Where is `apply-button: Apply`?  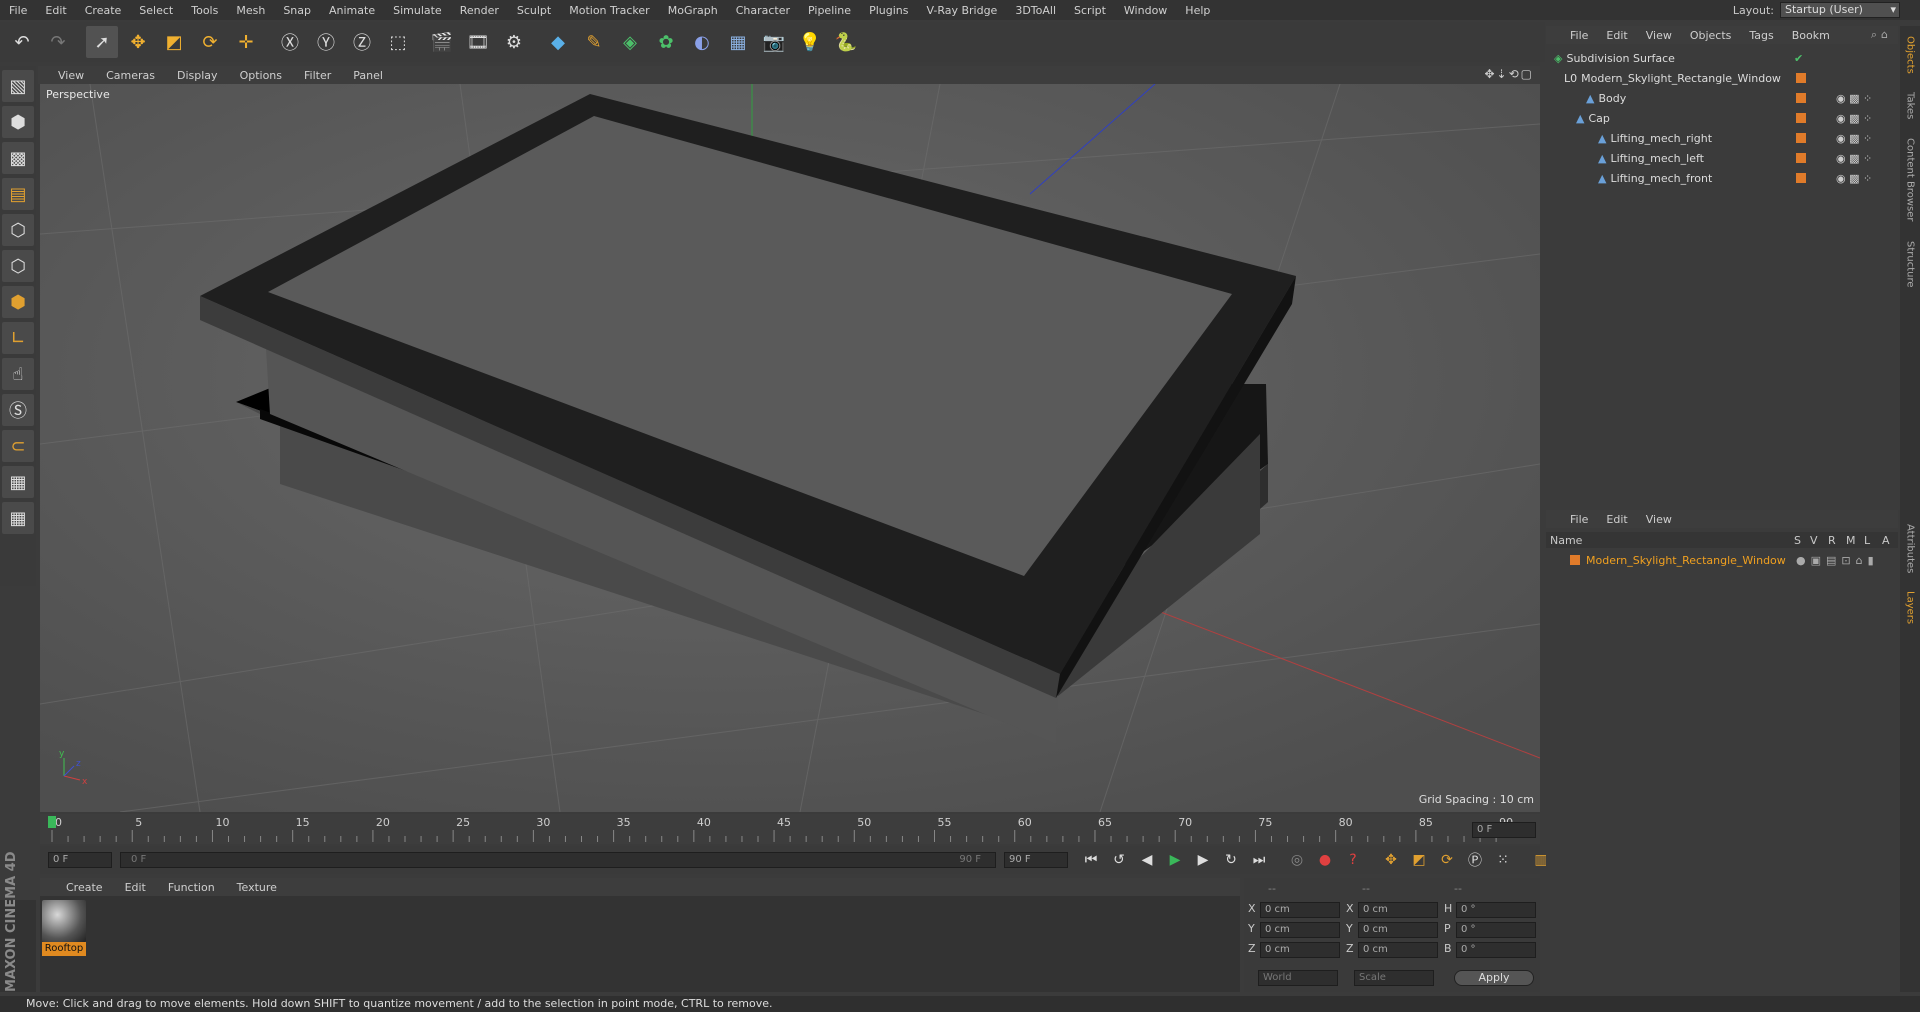
apply-button: Apply is located at coordinates (1494, 978).